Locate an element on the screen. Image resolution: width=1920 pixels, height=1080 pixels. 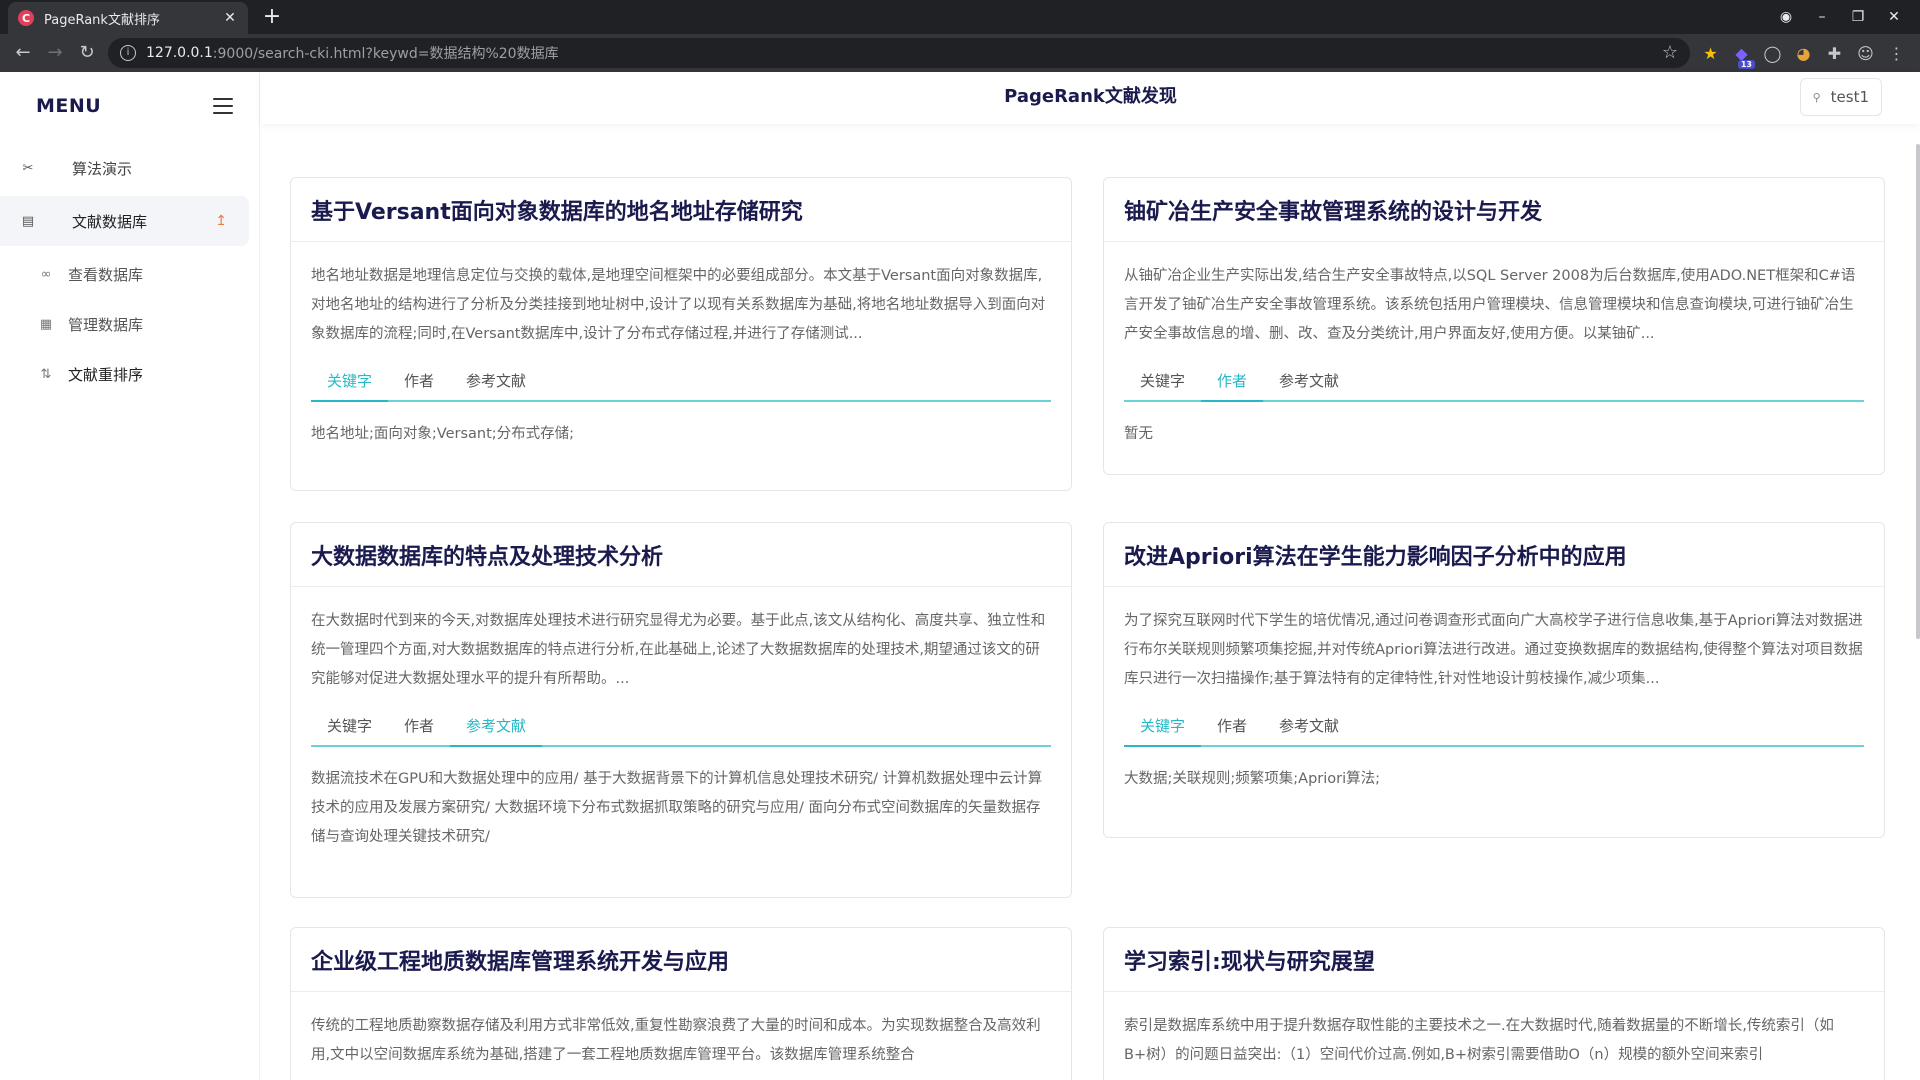
account-avatar-icon: ☺ is located at coordinates (1865, 53).